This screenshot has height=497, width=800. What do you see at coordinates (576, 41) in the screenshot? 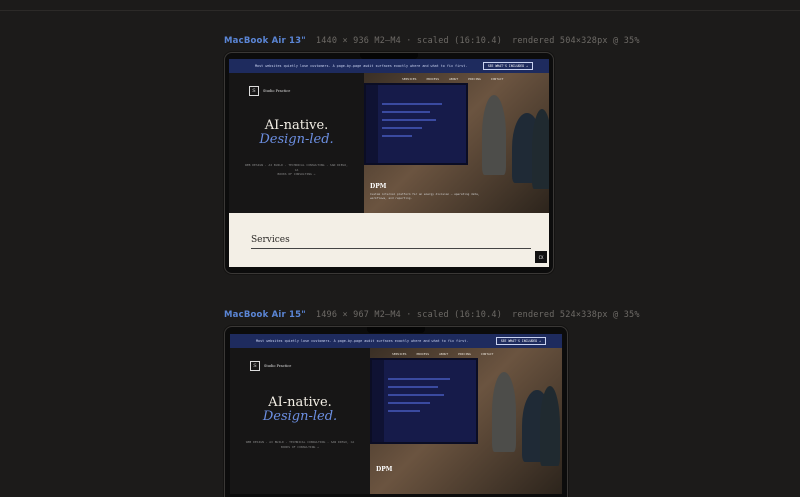
I see `render-info: rendered 504×328px @ 35%` at bounding box center [576, 41].